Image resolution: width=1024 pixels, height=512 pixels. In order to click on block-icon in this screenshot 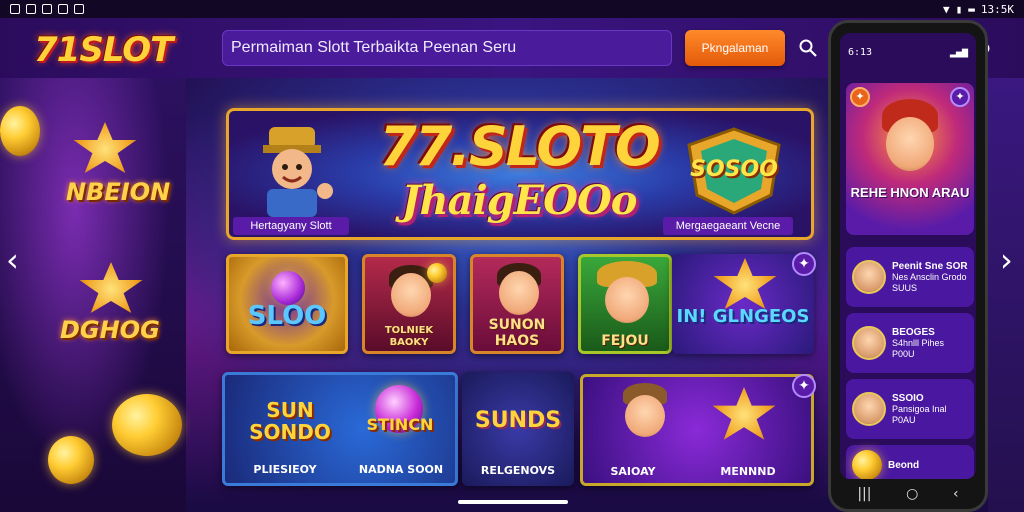, I will do `click(79, 9)`.